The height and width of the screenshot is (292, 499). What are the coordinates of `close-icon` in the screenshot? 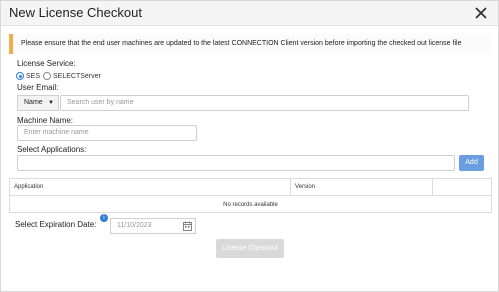 It's located at (481, 13).